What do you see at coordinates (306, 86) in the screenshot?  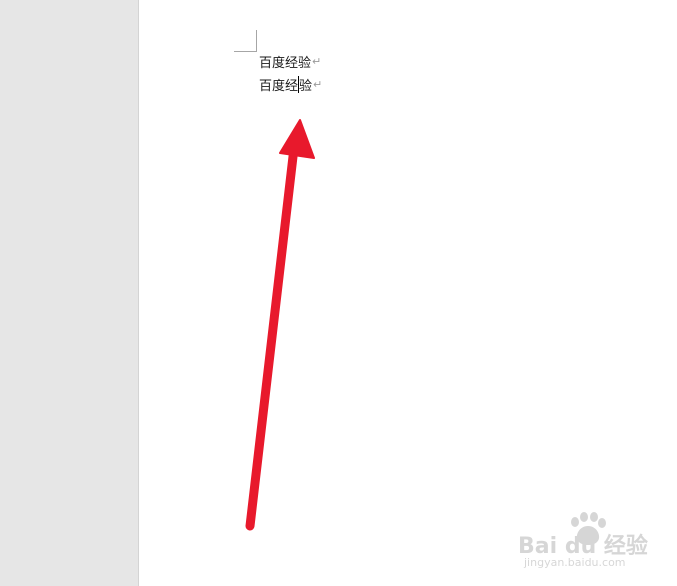 I see `paragraph-2-text-after-caret: 验` at bounding box center [306, 86].